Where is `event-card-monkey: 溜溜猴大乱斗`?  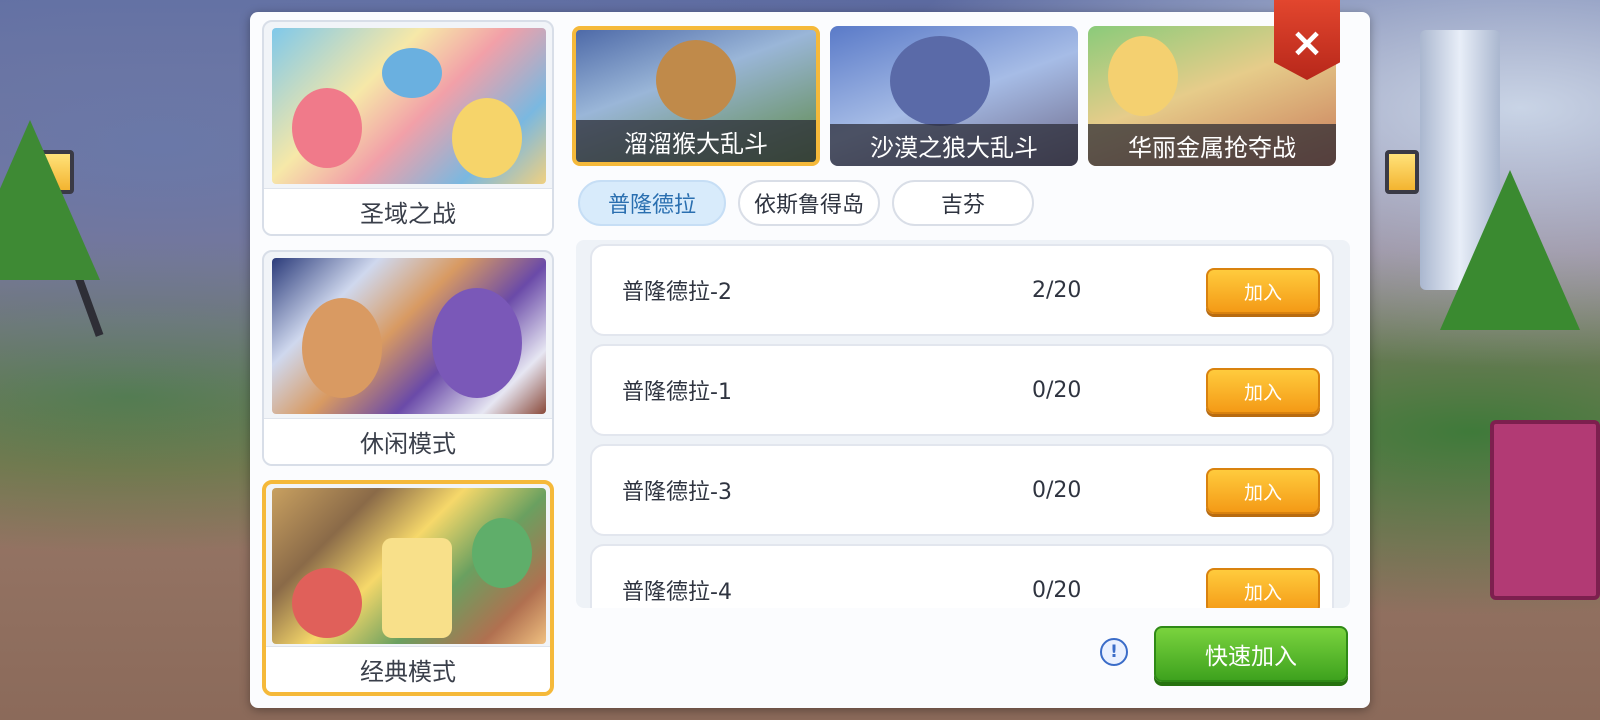 event-card-monkey: 溜溜猴大乱斗 is located at coordinates (696, 96).